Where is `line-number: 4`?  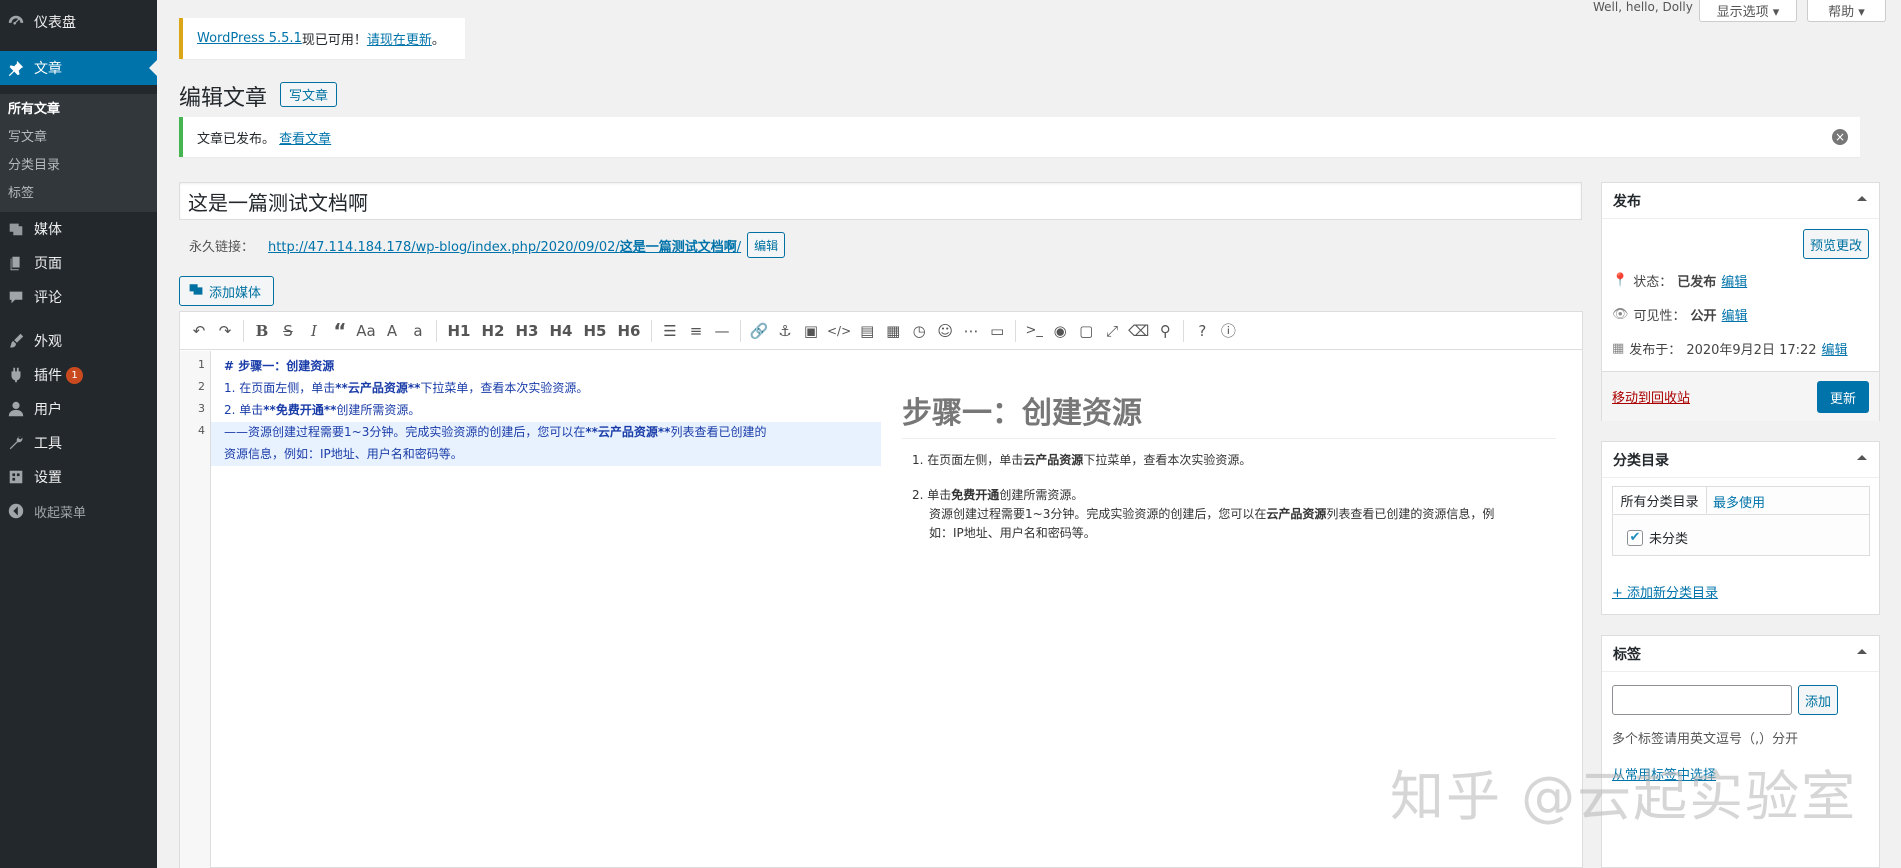 line-number: 4 is located at coordinates (201, 430).